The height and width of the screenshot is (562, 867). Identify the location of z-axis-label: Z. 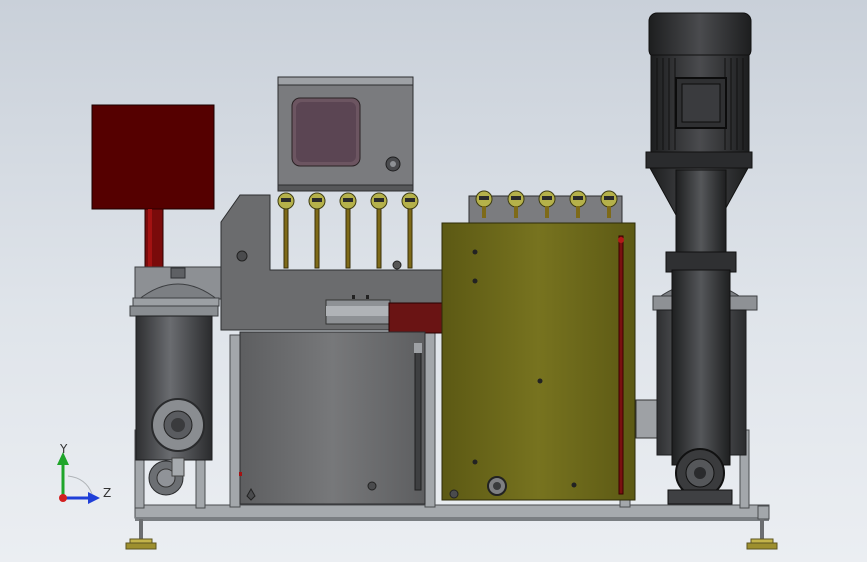
(107, 493).